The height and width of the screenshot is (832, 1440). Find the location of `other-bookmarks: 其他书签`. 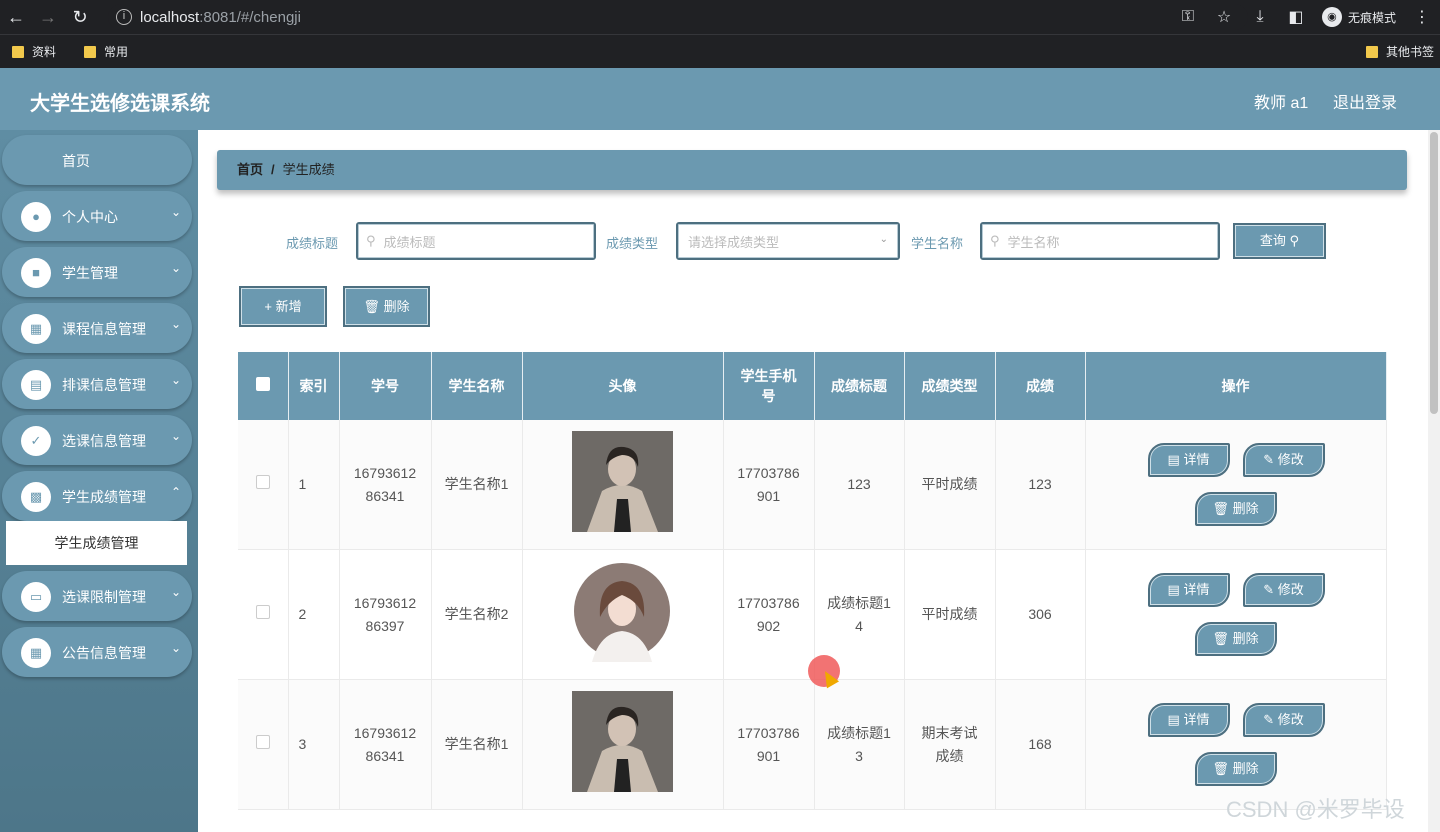

other-bookmarks: 其他书签 is located at coordinates (1399, 51).